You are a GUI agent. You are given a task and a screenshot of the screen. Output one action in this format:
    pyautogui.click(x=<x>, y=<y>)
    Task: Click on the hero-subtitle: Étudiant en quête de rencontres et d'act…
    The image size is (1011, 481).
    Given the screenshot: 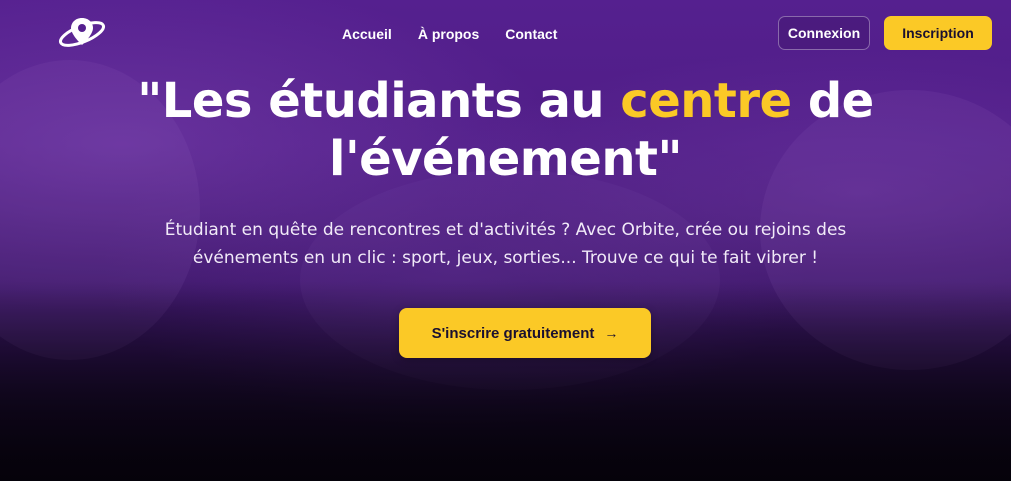 What is the action you would take?
    pyautogui.click(x=505, y=244)
    